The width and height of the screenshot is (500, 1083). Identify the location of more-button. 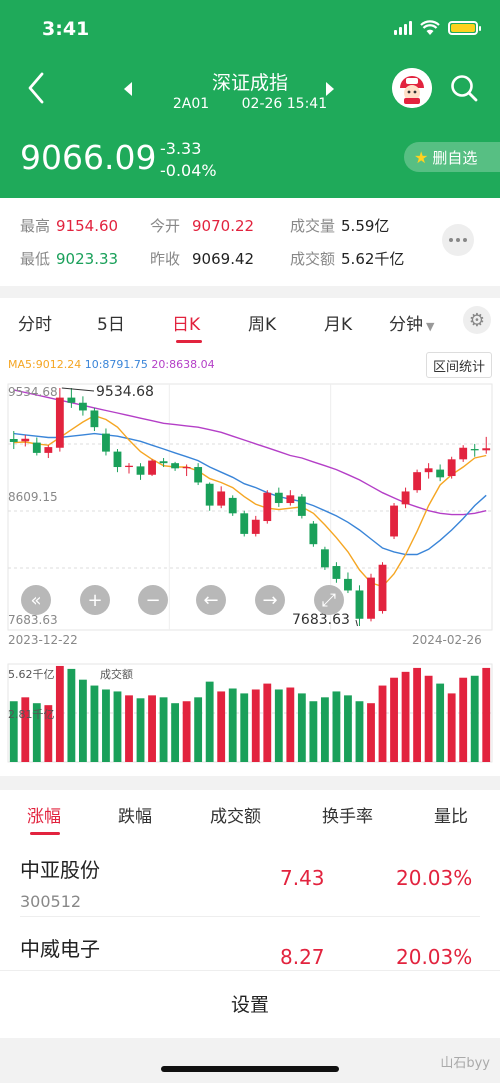
(458, 240).